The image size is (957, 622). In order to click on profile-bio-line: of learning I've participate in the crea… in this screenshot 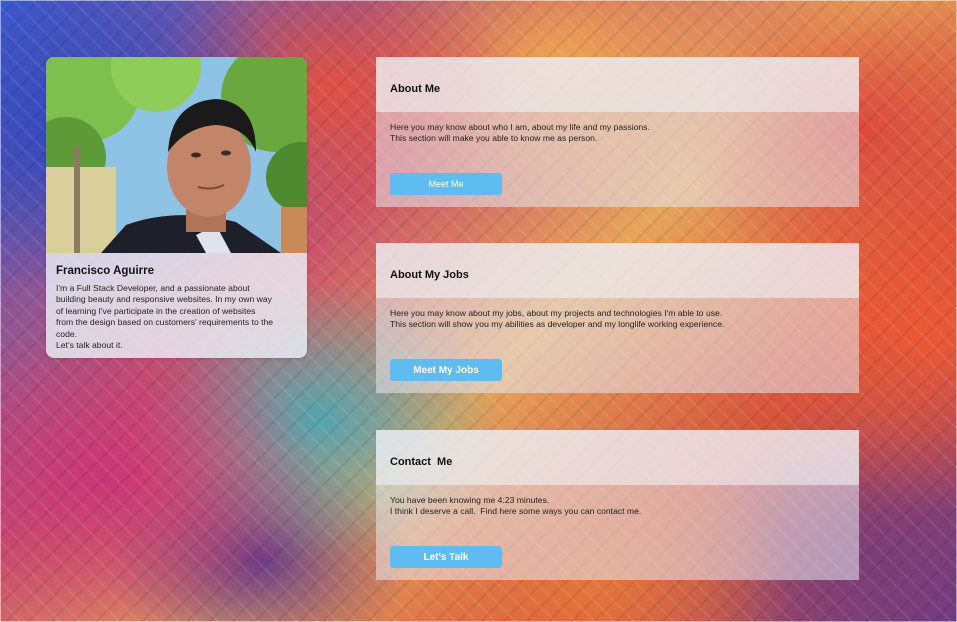, I will do `click(156, 310)`.